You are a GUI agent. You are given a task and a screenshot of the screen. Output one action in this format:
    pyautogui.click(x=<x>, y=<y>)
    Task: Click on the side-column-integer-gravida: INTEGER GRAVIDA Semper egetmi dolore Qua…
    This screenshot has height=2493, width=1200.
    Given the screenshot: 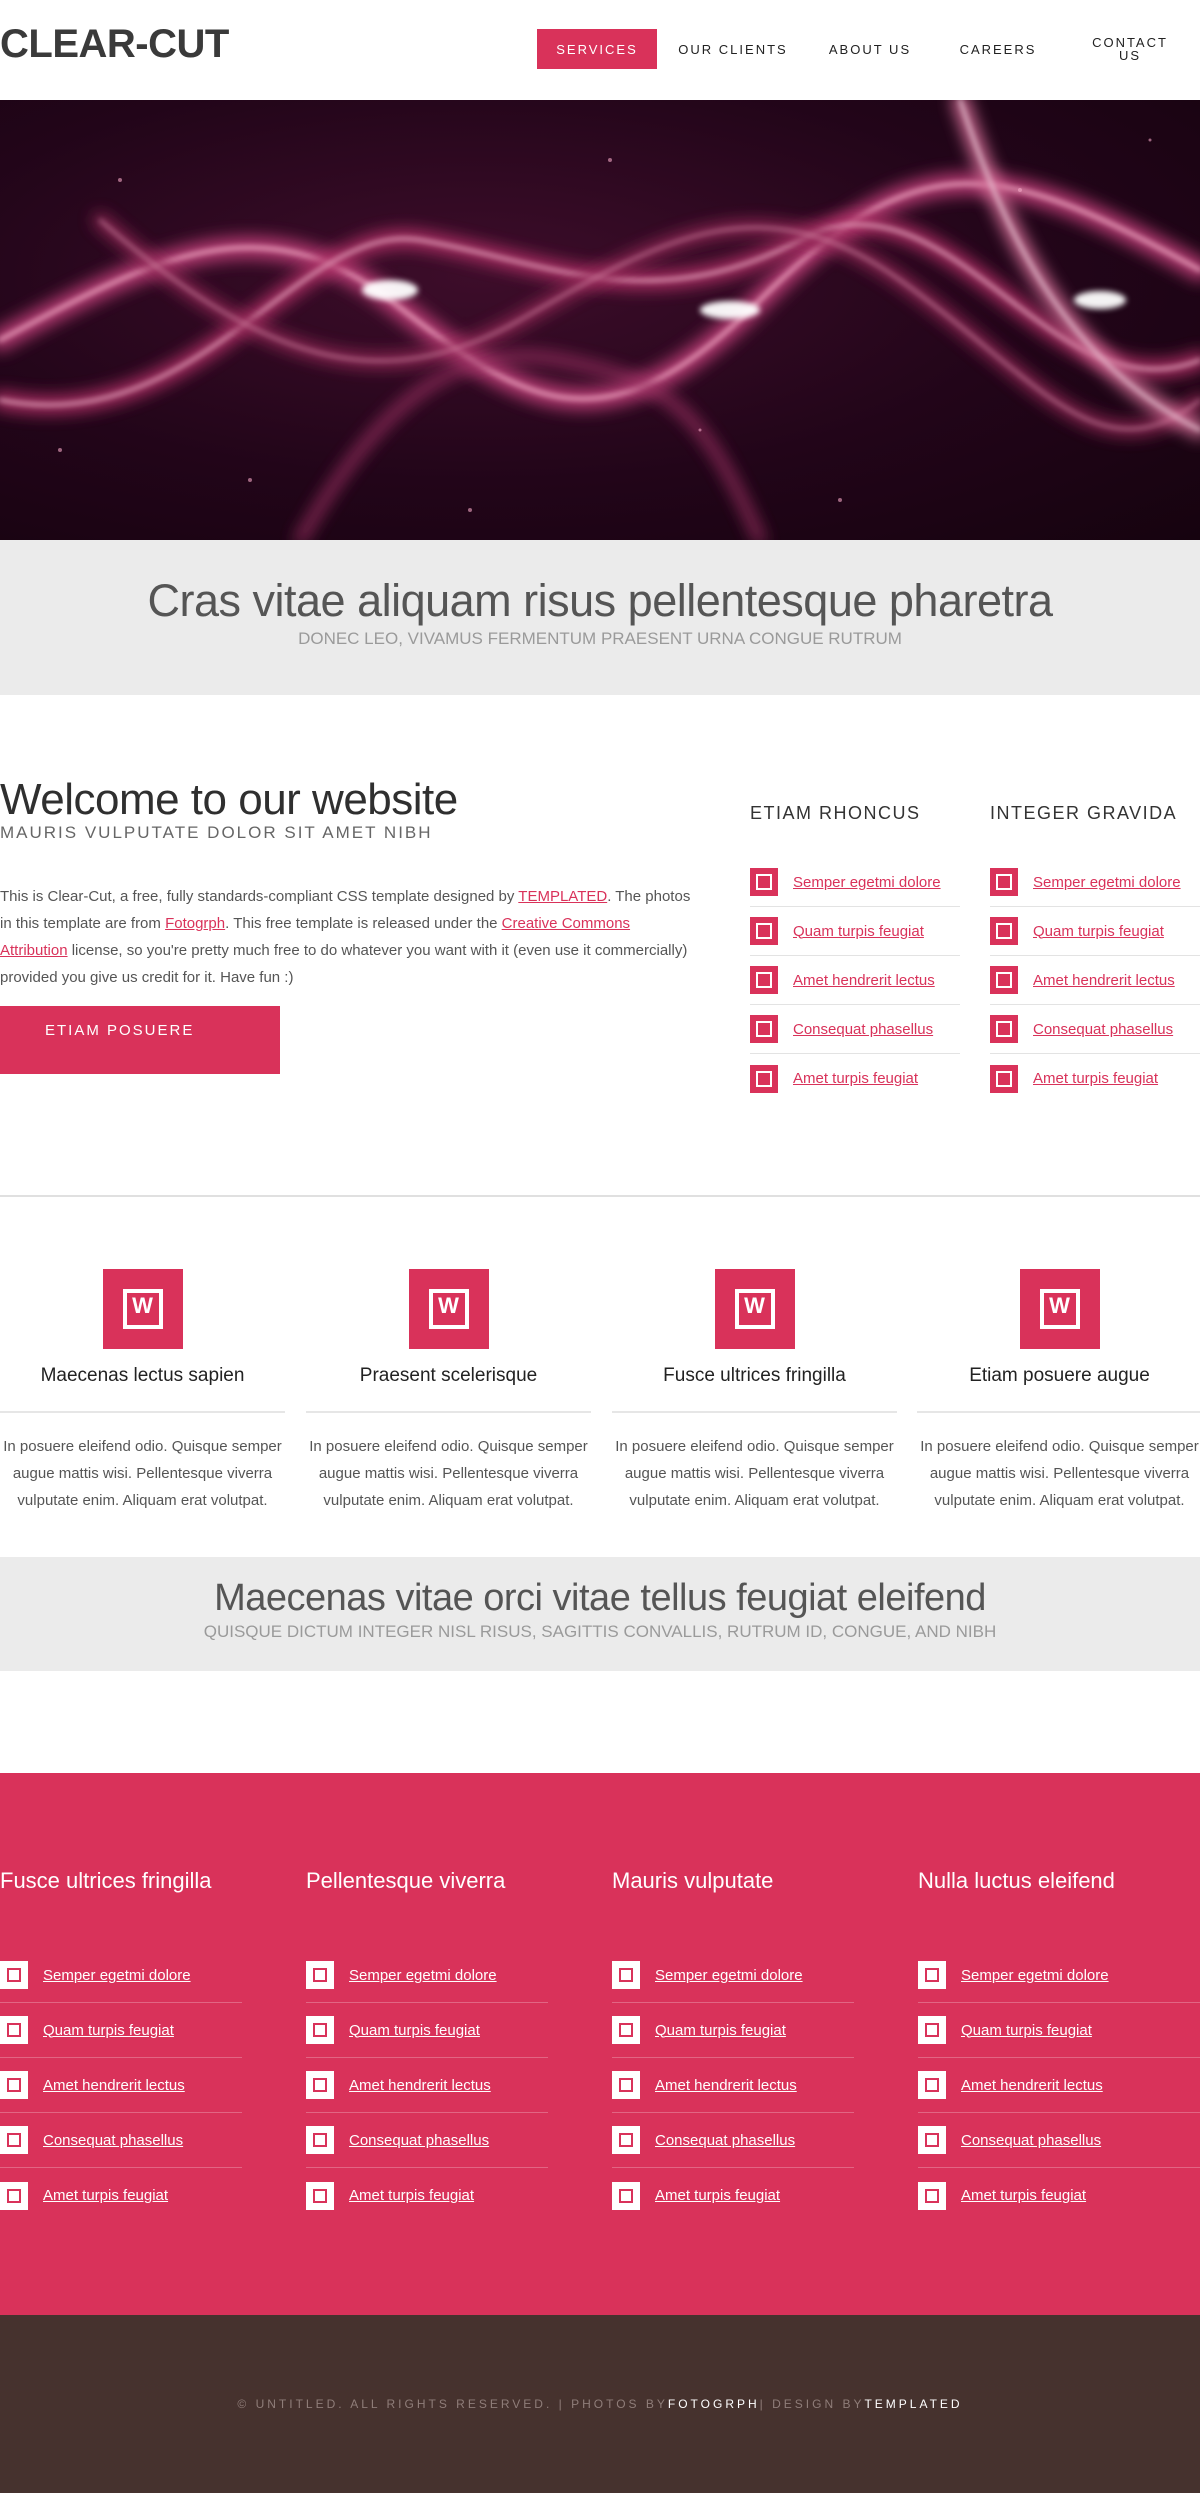 What is the action you would take?
    pyautogui.click(x=1095, y=953)
    